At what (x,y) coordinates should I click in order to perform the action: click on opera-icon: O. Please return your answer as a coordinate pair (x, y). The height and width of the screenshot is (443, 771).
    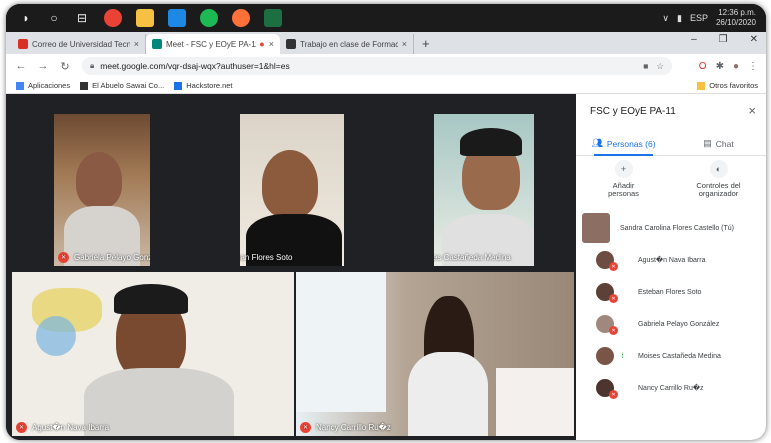
    Looking at the image, I should click on (703, 66).